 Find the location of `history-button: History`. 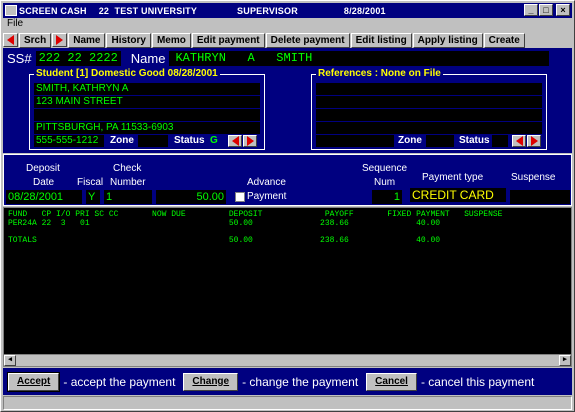

history-button: History is located at coordinates (128, 40).